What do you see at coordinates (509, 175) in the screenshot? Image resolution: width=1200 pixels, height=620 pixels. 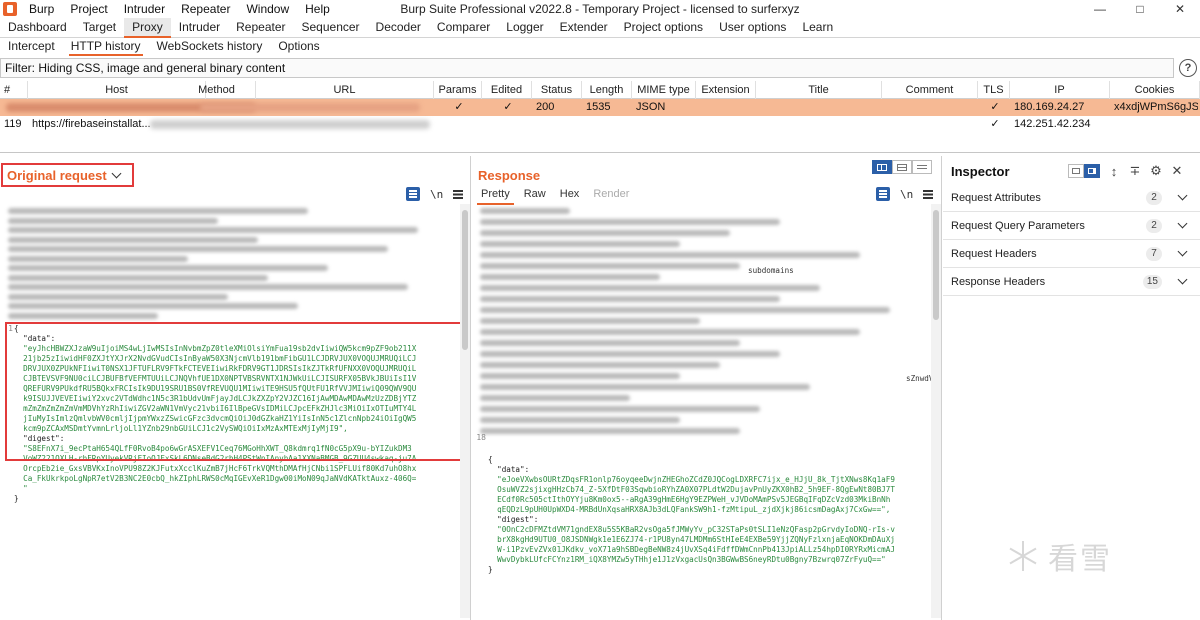 I see `response-title: Response` at bounding box center [509, 175].